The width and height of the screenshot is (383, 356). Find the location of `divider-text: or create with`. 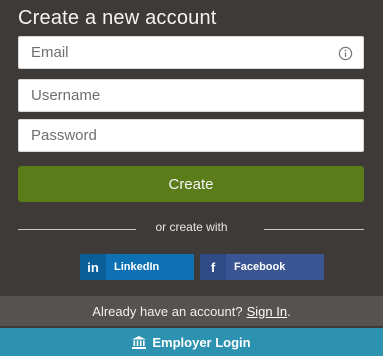

divider-text: or create with is located at coordinates (191, 227).